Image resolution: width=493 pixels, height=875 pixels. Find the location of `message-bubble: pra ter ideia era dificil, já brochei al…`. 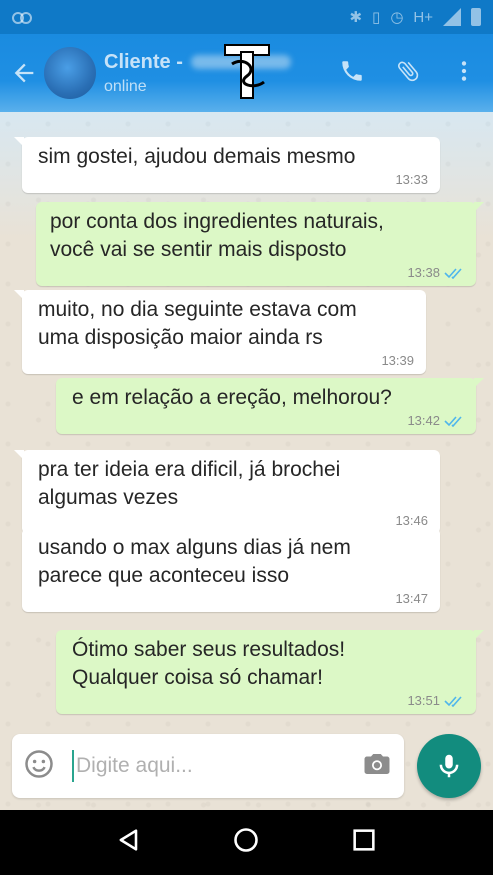

message-bubble: pra ter ideia era dificil, já brochei al… is located at coordinates (227, 492).